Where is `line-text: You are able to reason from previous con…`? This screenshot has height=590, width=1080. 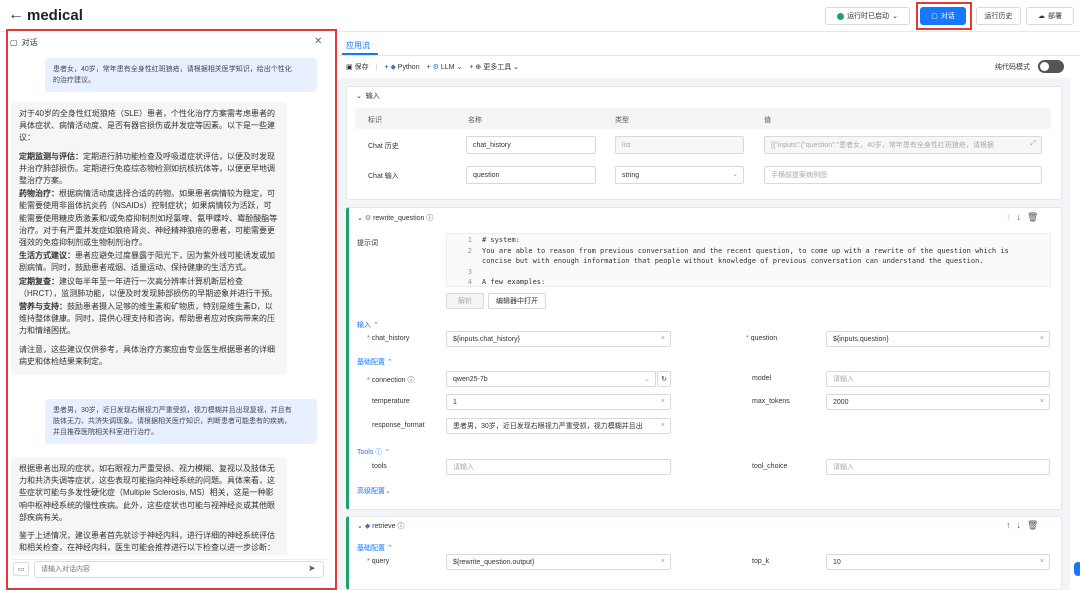
line-text: You are able to reason from previous con… is located at coordinates (745, 250).